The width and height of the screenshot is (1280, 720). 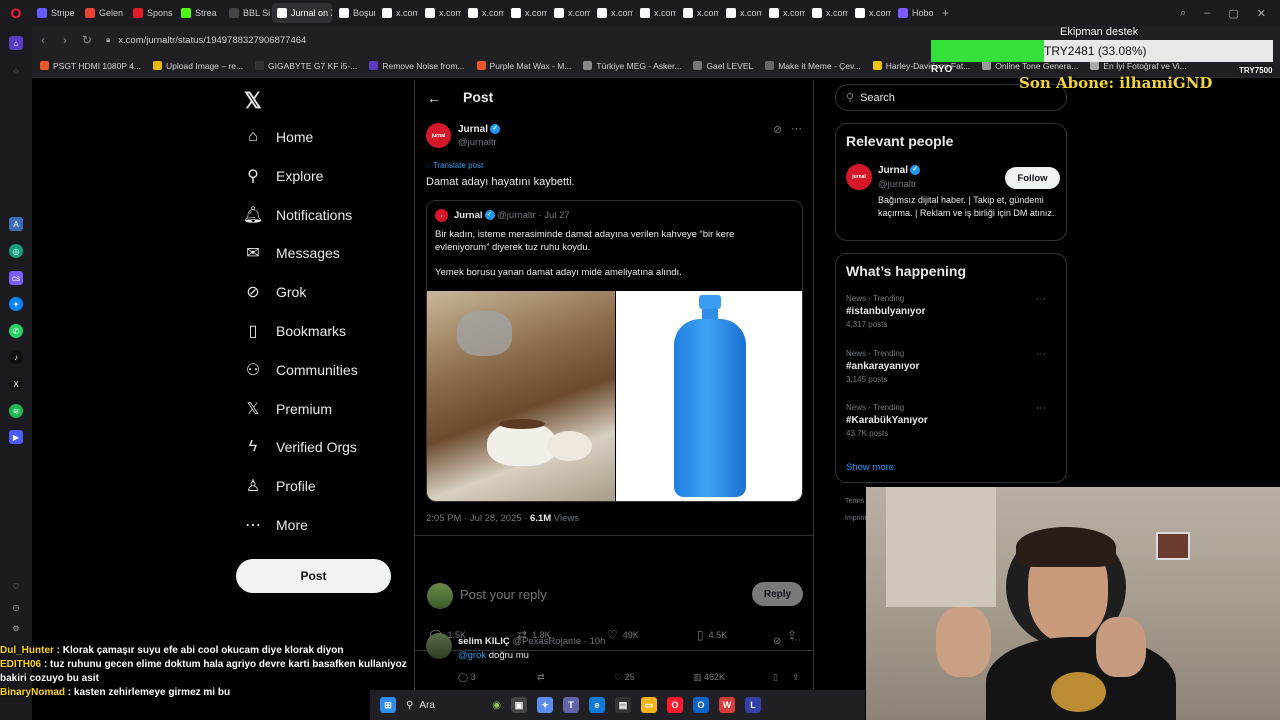 What do you see at coordinates (16, 586) in the screenshot?
I see `heart-icon: ♡` at bounding box center [16, 586].